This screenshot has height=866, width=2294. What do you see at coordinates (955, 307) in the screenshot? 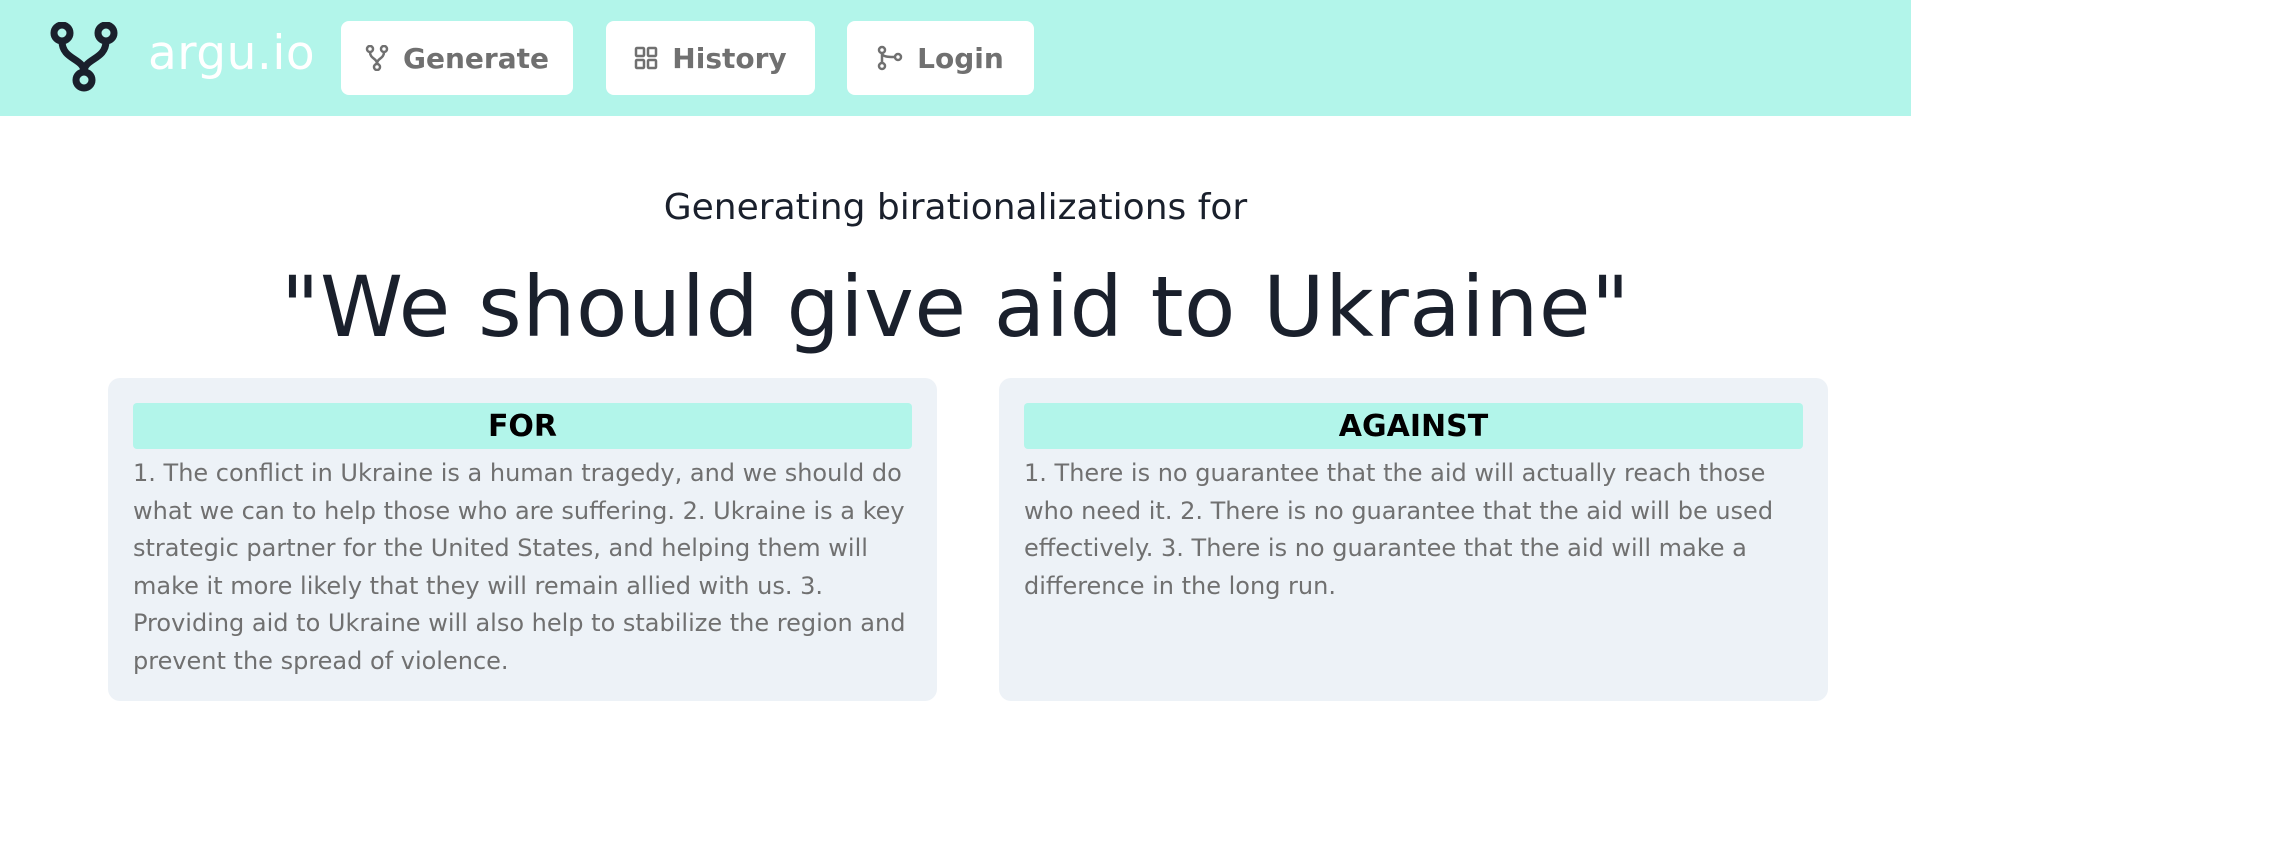
I see `page-title: "We should give aid to Ukraine"` at bounding box center [955, 307].